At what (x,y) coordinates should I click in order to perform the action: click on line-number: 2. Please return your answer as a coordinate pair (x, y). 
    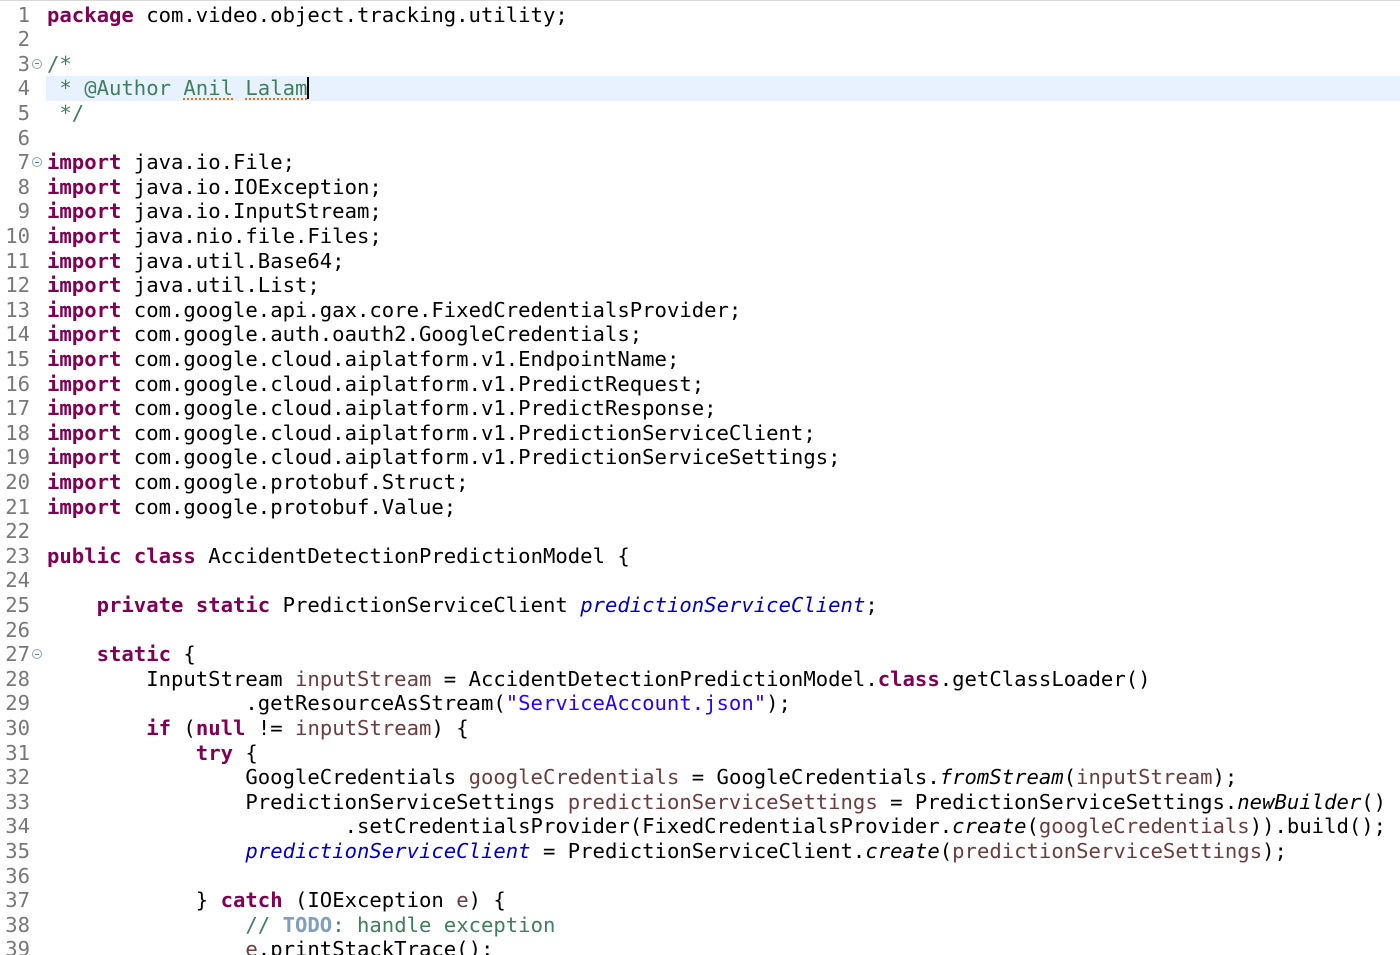
    Looking at the image, I should click on (23, 39).